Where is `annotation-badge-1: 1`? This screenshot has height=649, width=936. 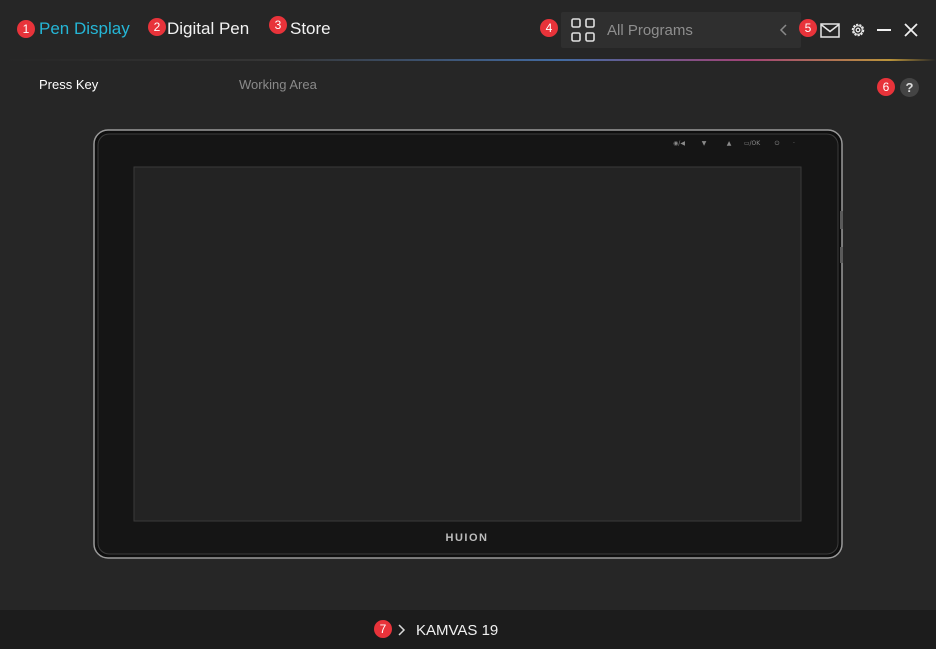
annotation-badge-1: 1 is located at coordinates (26, 29).